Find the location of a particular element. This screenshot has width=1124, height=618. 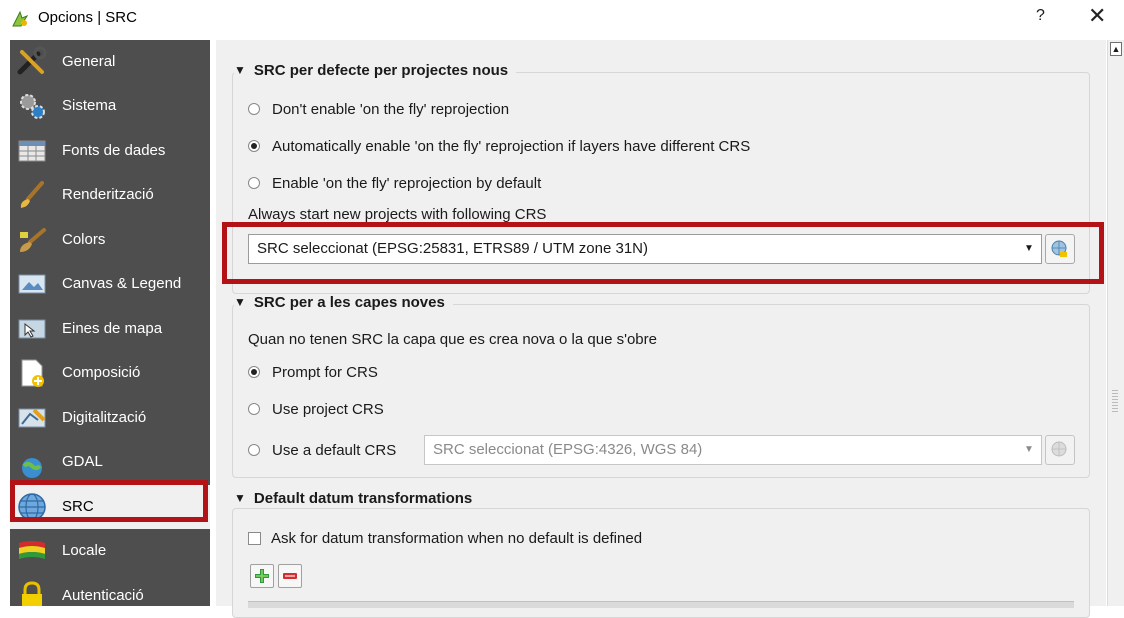

tools-icon is located at coordinates (32, 60).